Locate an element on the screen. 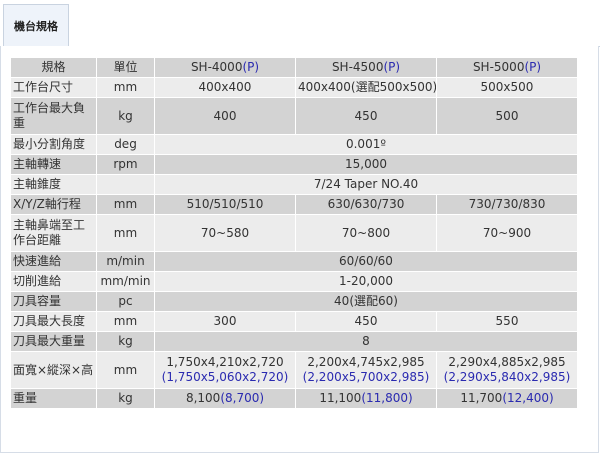 The image size is (600, 454). header-model-3: SH-5000(P) is located at coordinates (507, 67).